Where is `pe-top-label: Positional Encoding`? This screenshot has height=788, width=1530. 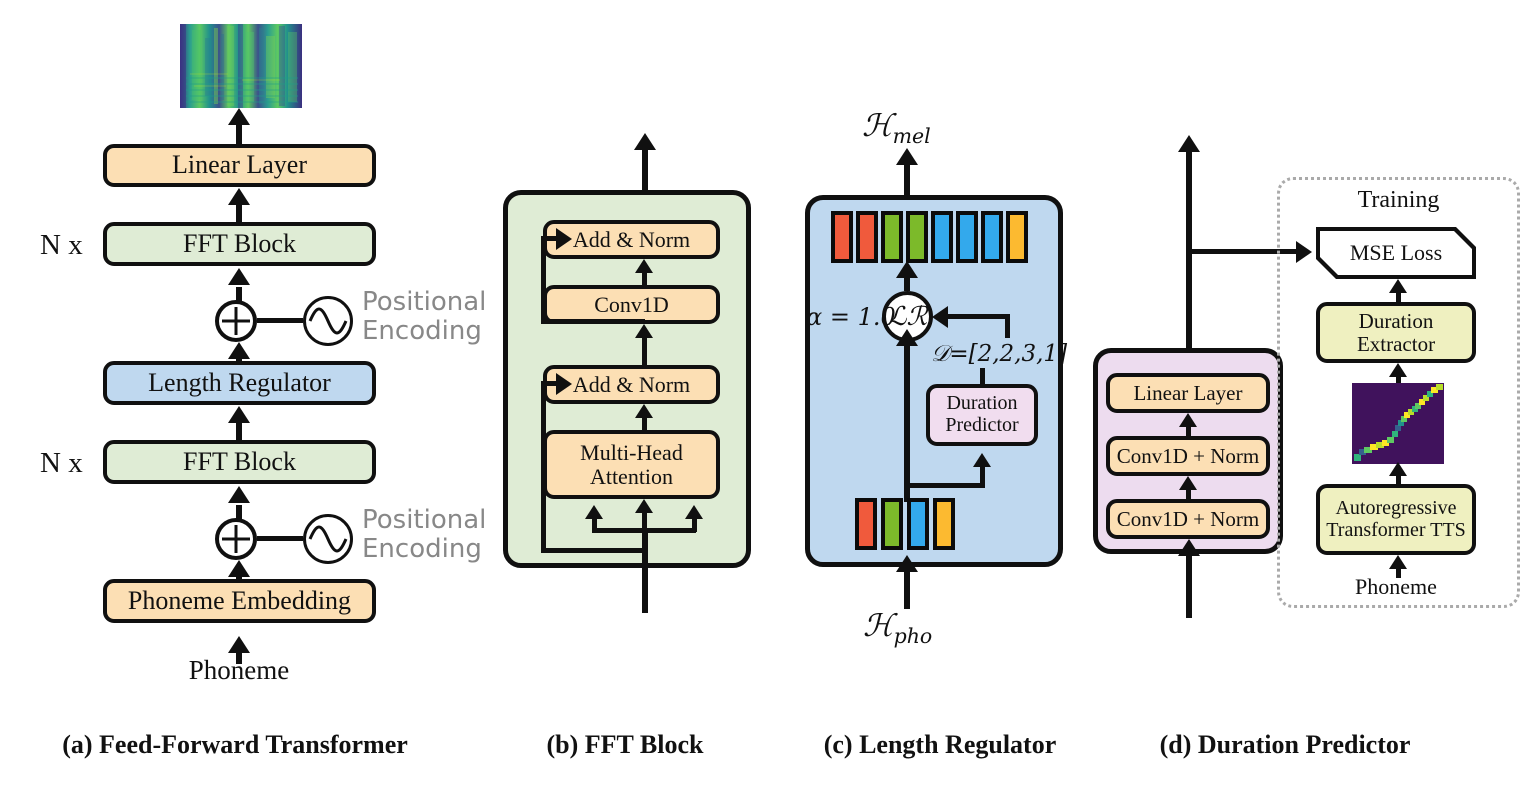
pe-top-label: Positional Encoding is located at coordinates (424, 317).